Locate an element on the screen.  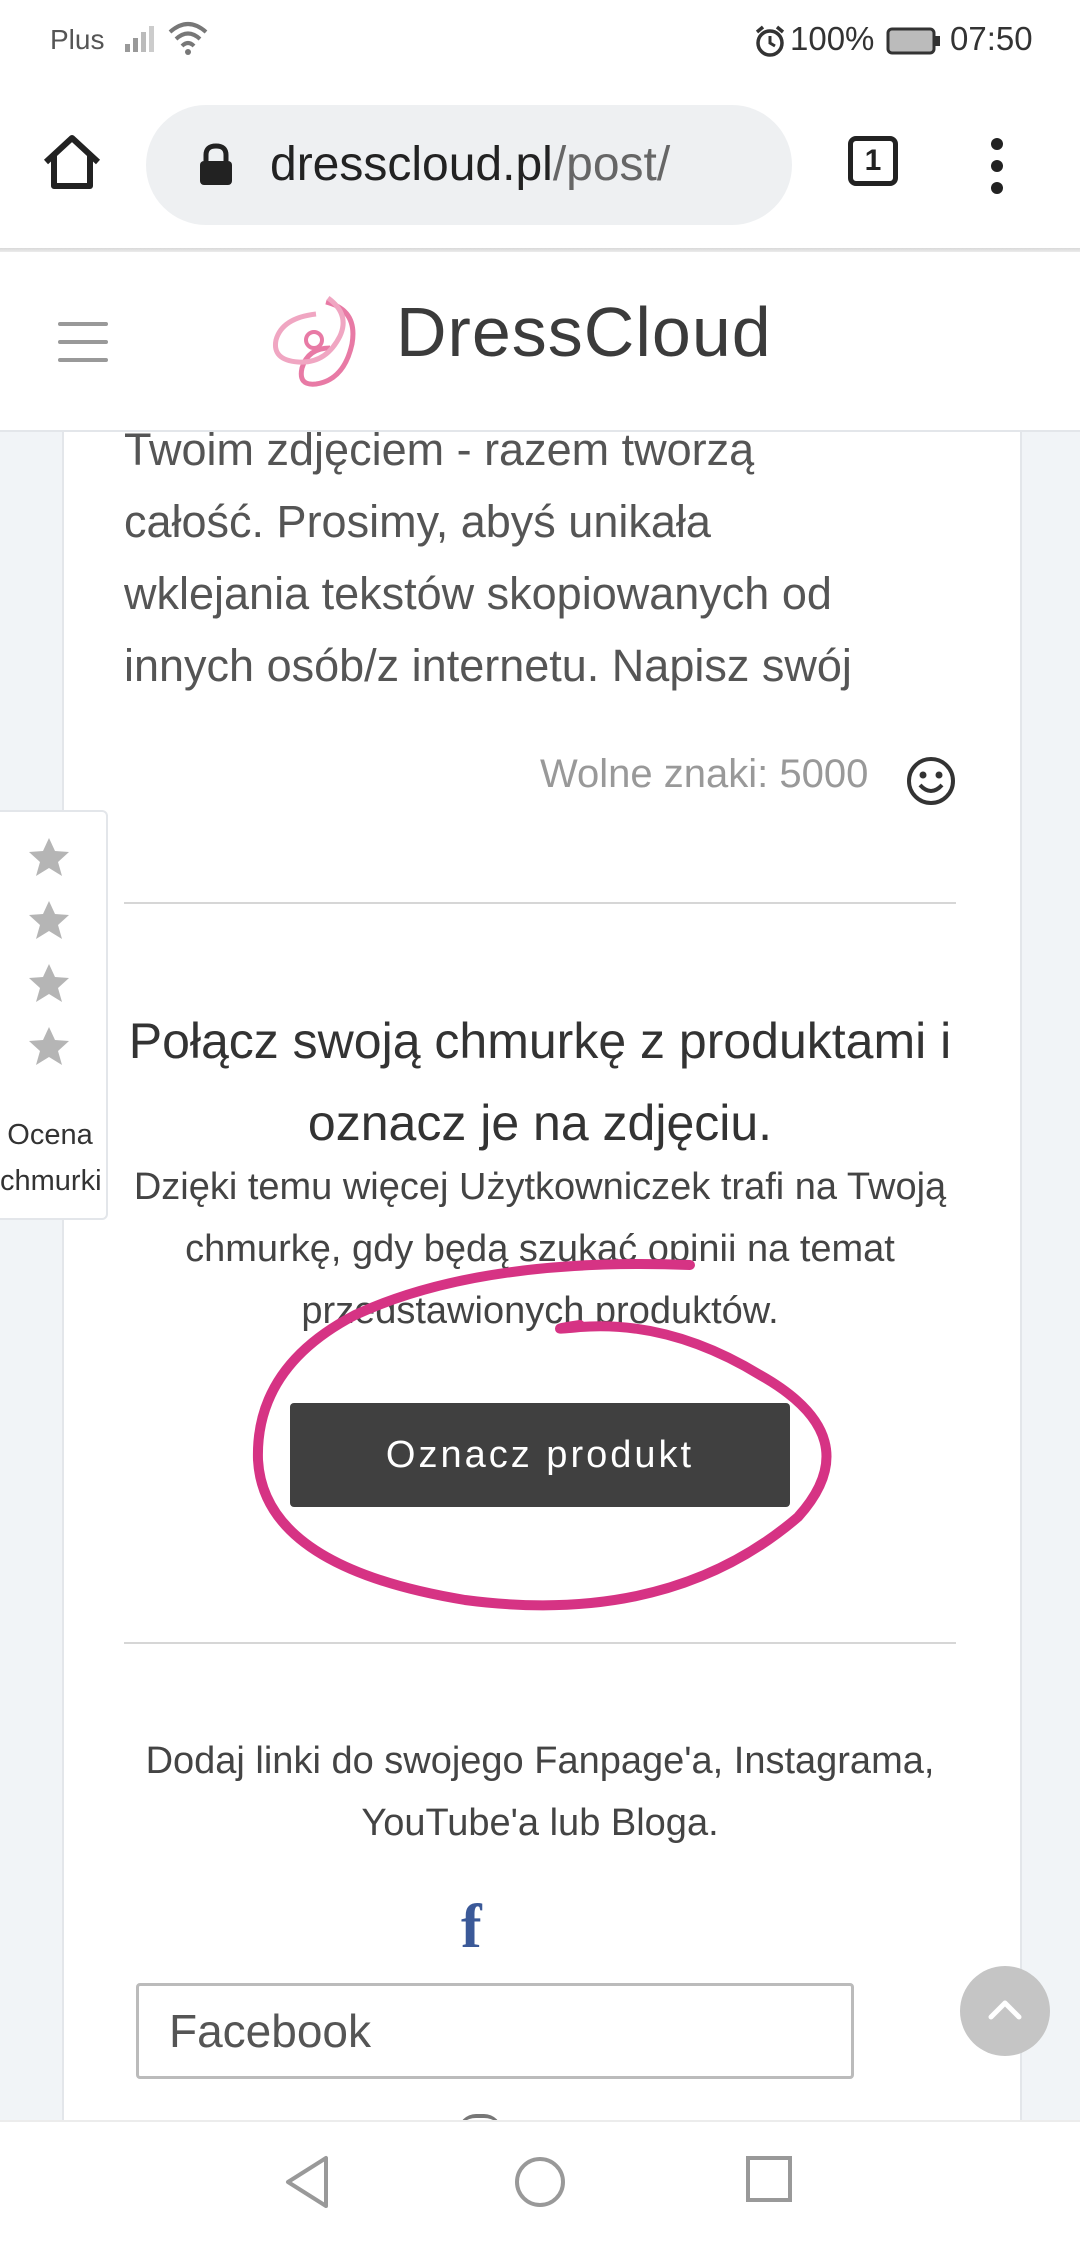
home-circle-icon is located at coordinates (540, 2182).